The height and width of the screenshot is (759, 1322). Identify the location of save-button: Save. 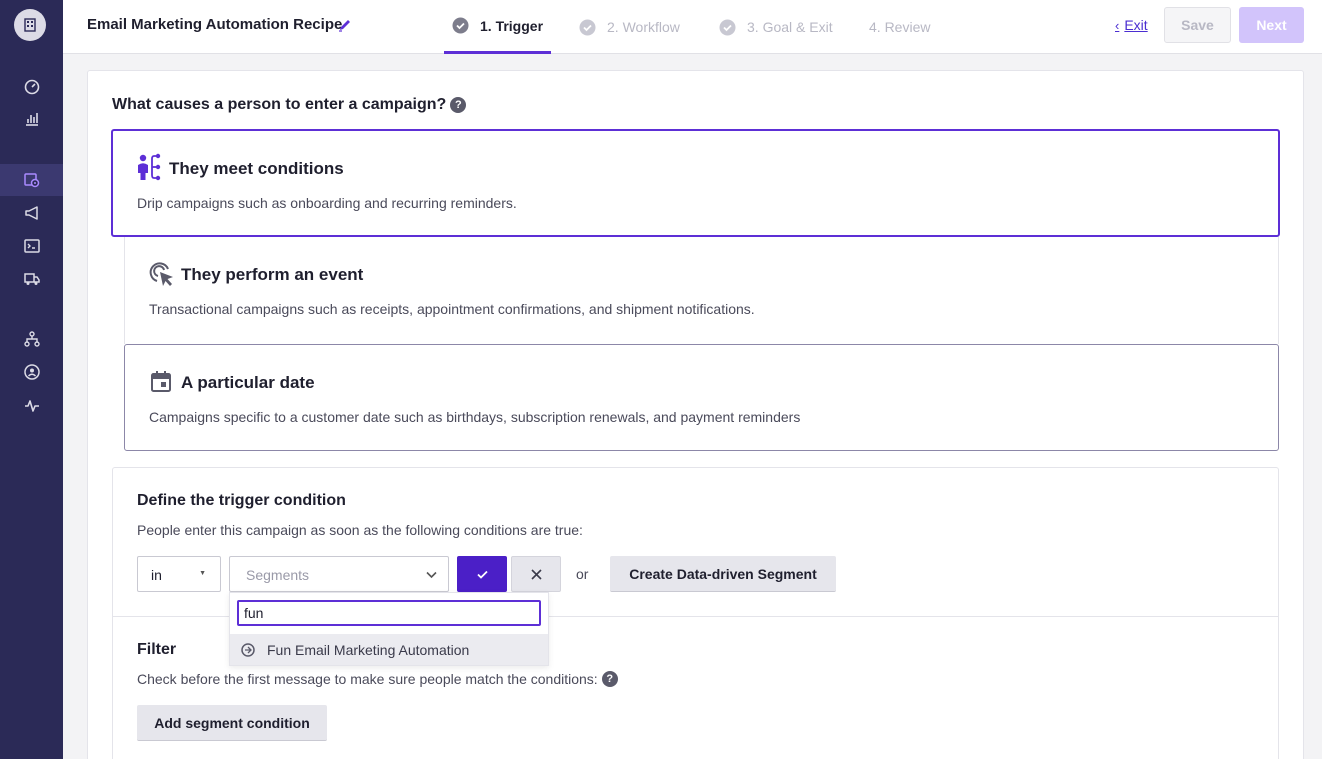
(1197, 25).